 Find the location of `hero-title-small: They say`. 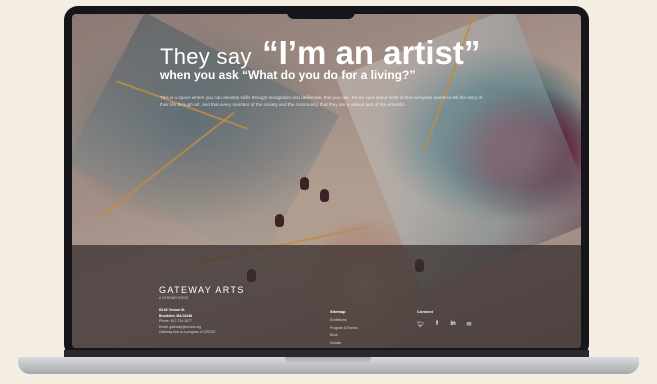

hero-title-small: They say is located at coordinates (206, 56).